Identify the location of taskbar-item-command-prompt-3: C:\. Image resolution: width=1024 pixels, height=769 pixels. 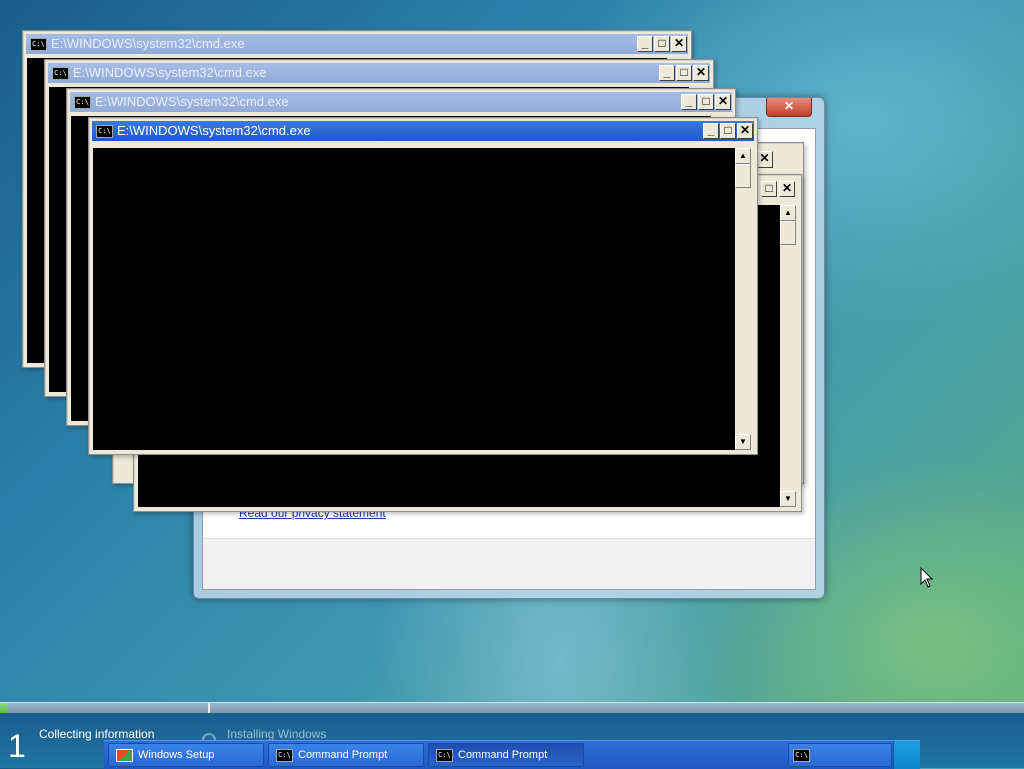
(840, 755).